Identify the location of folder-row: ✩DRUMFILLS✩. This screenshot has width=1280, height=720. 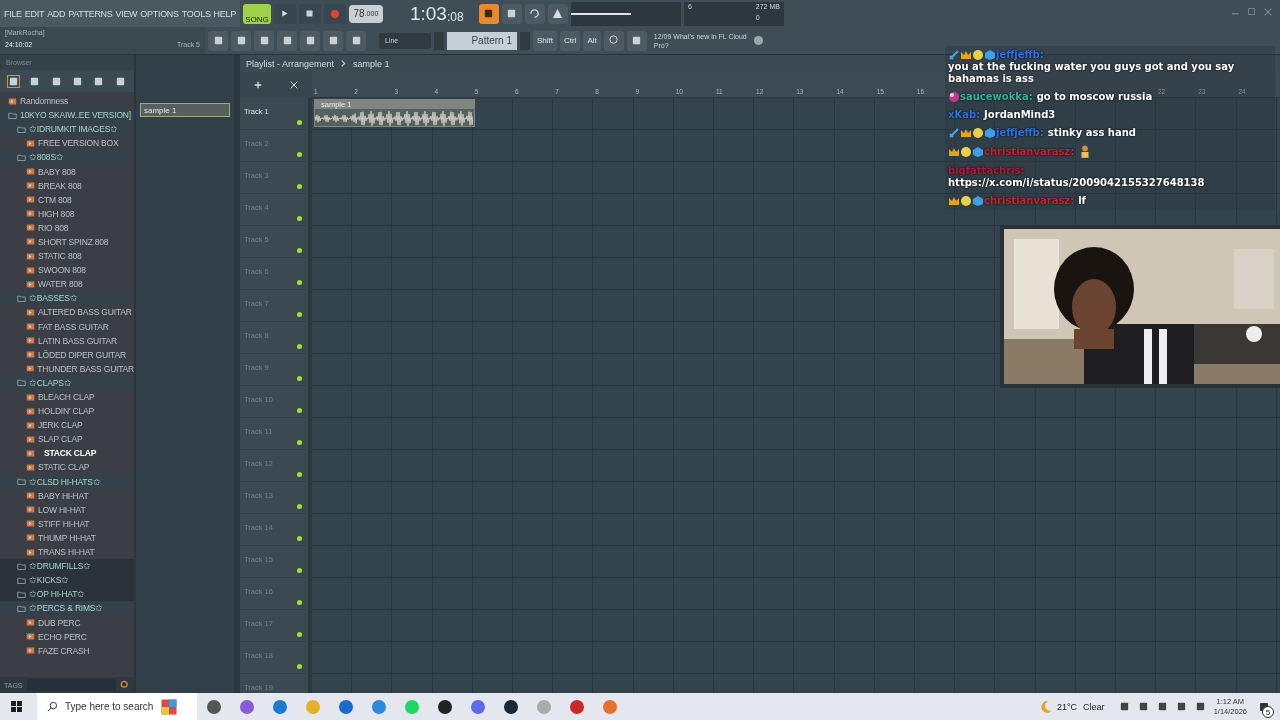
(67, 566).